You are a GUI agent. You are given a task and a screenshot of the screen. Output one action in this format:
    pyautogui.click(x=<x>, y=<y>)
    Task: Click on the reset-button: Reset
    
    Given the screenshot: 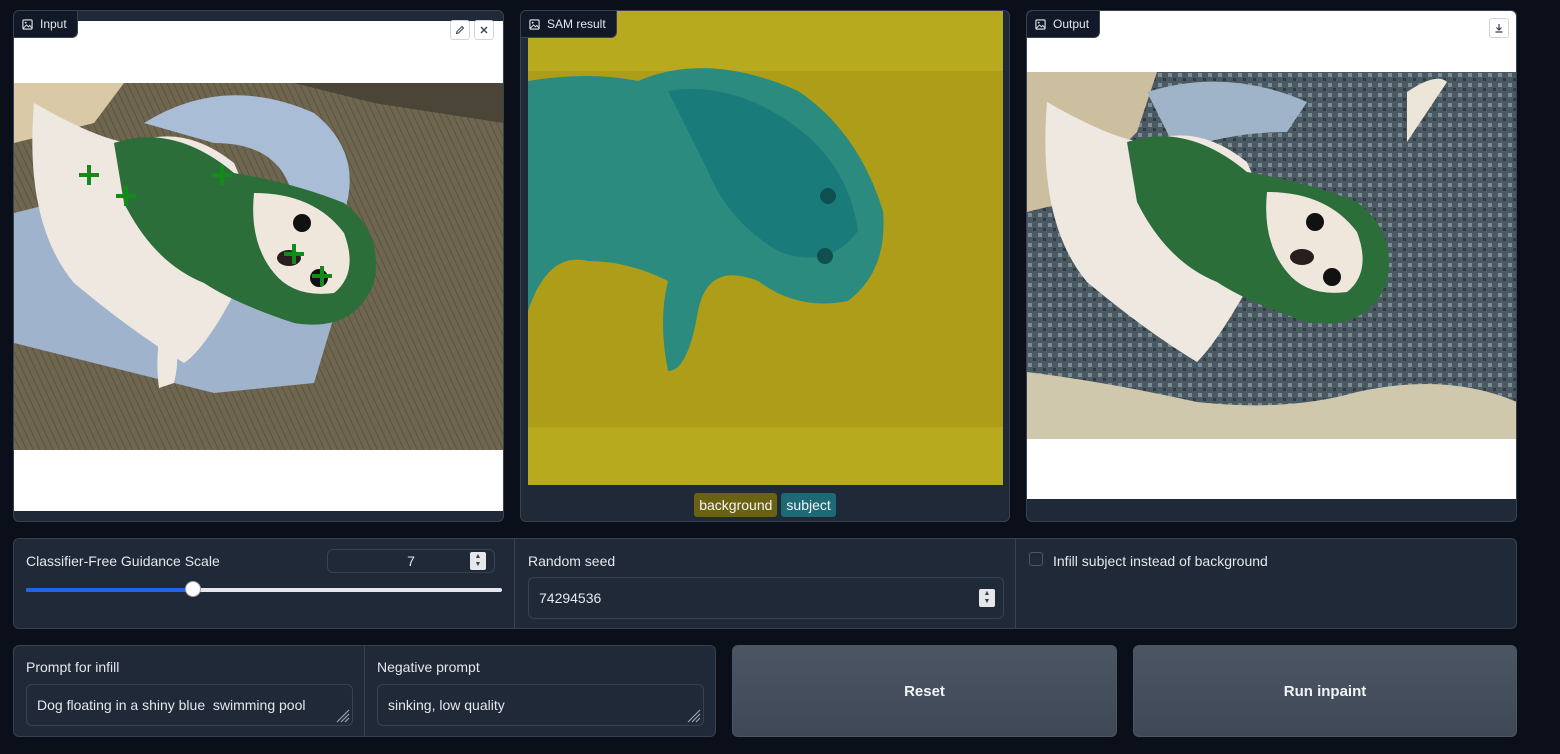 What is the action you would take?
    pyautogui.click(x=924, y=691)
    